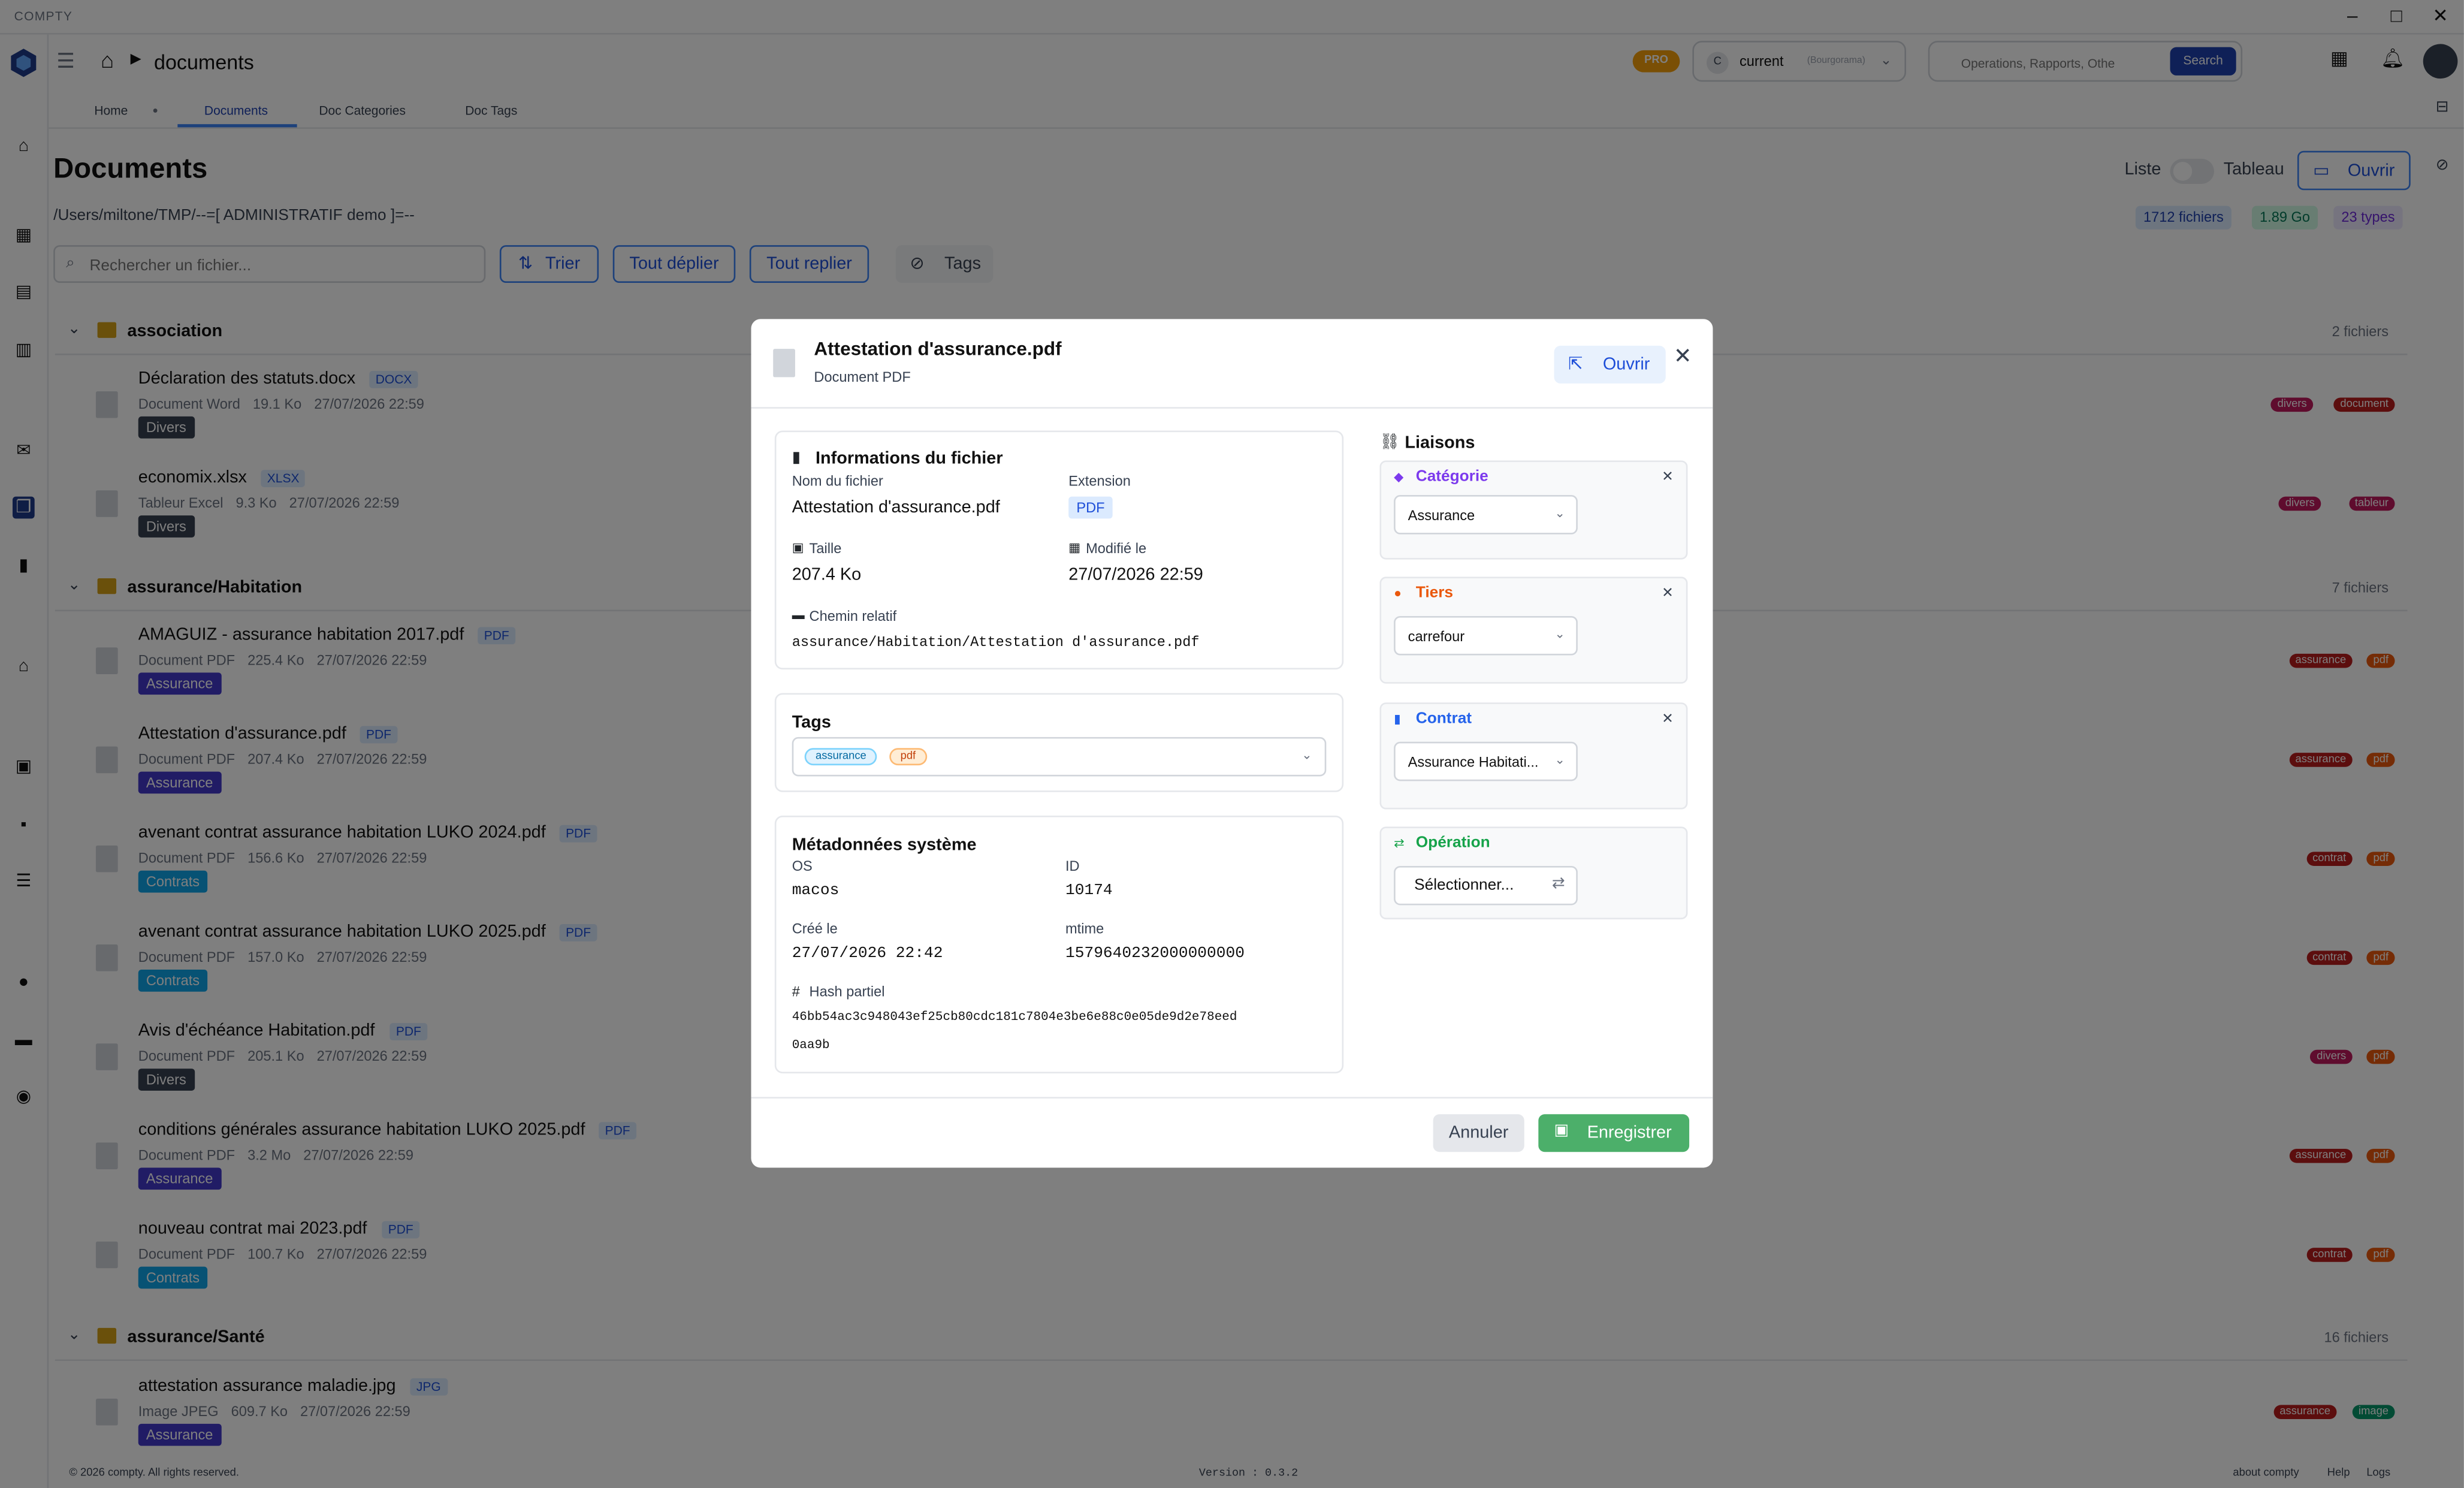 The width and height of the screenshot is (2464, 1488). Describe the element at coordinates (1155, 955) in the screenshot. I see `mtime-value: 1579640232000000000` at that location.